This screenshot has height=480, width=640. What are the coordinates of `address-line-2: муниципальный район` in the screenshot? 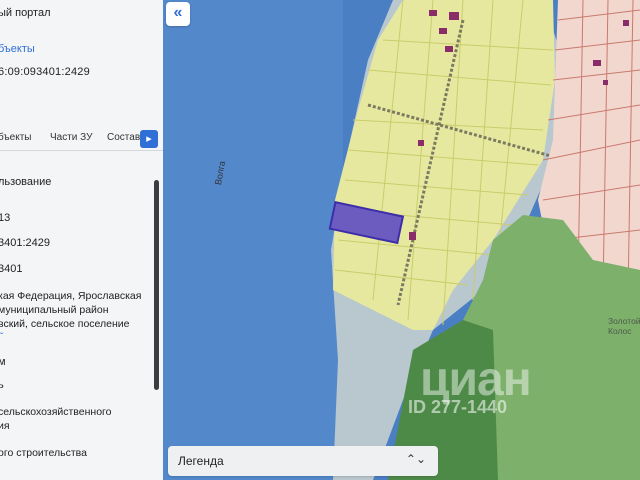 It's located at (54, 310).